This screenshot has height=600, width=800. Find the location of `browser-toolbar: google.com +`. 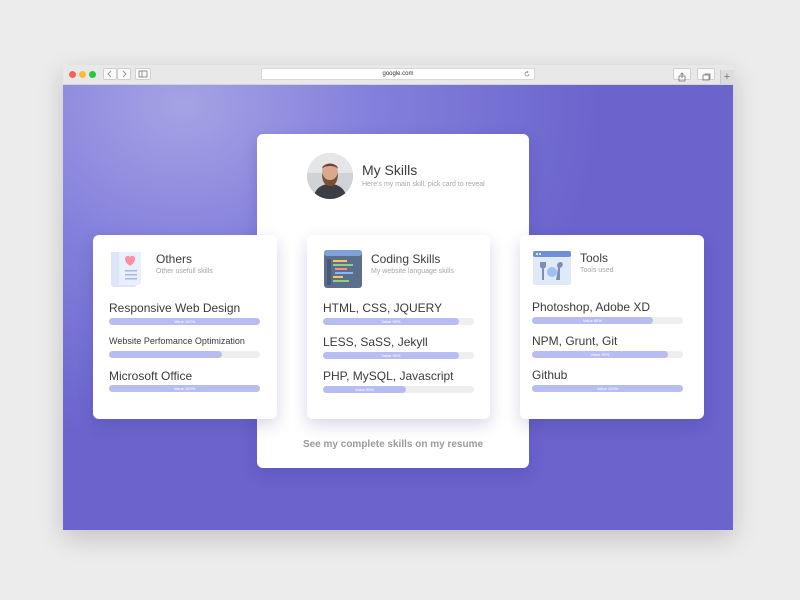

browser-toolbar: google.com + is located at coordinates (398, 75).